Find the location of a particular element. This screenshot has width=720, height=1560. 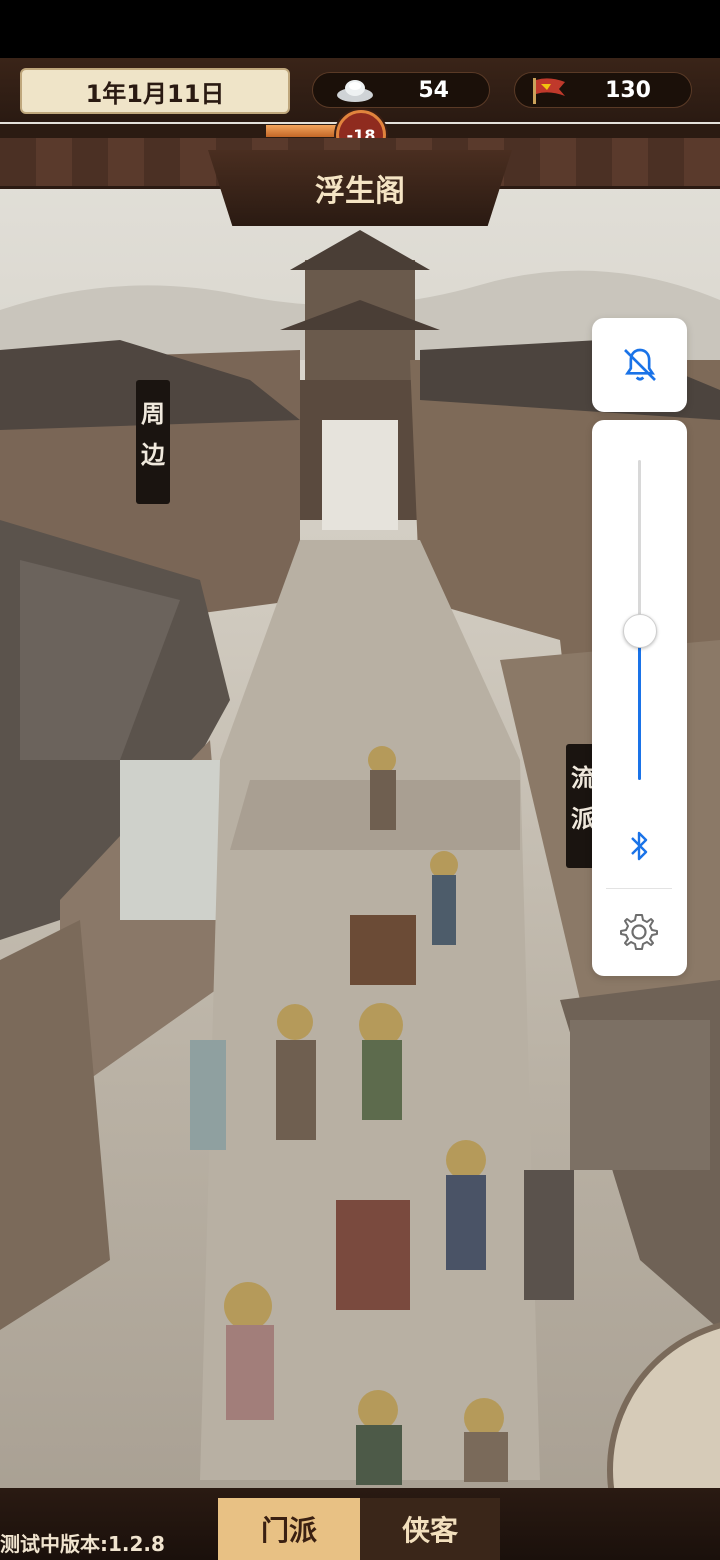

side-tag-char: 边 is located at coordinates (153, 455).